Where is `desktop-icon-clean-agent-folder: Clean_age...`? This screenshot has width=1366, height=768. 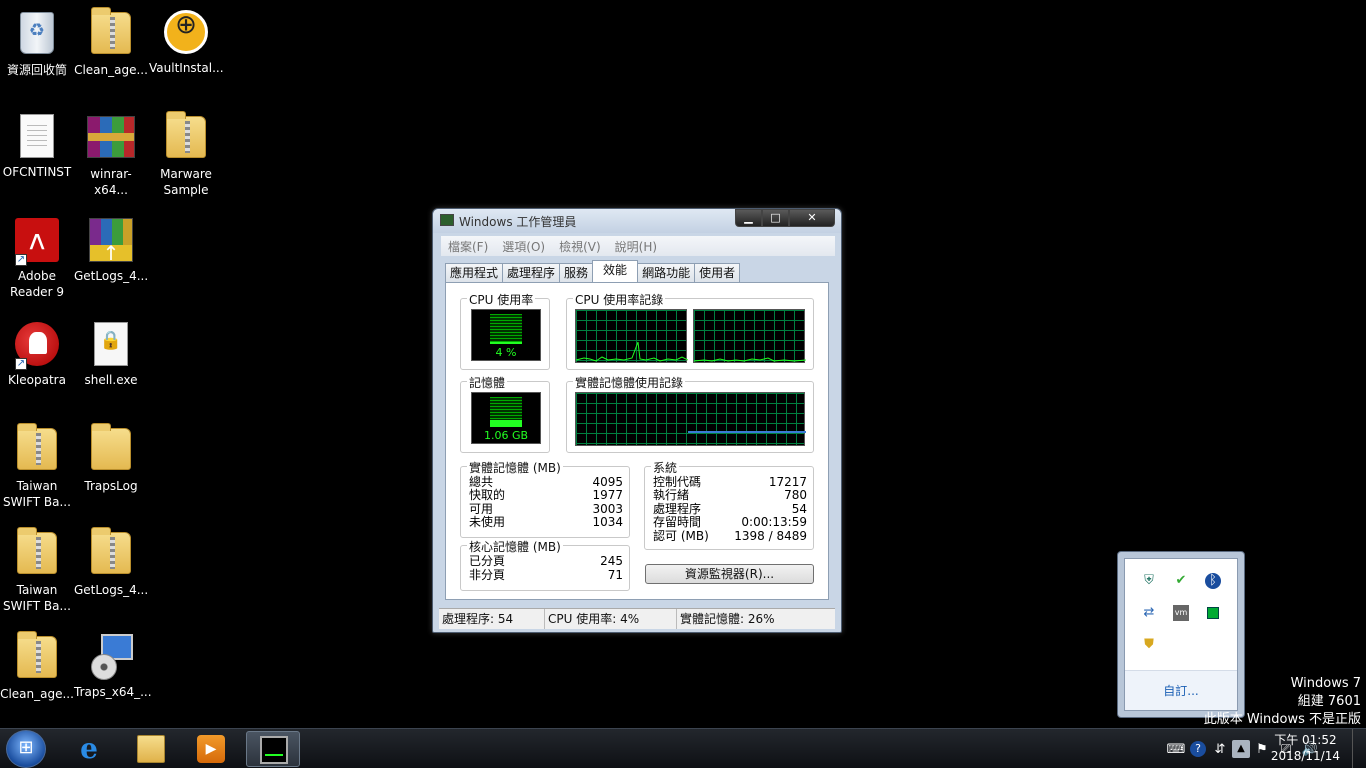
desktop-icon-clean-agent-folder: Clean_age... is located at coordinates (111, 42).